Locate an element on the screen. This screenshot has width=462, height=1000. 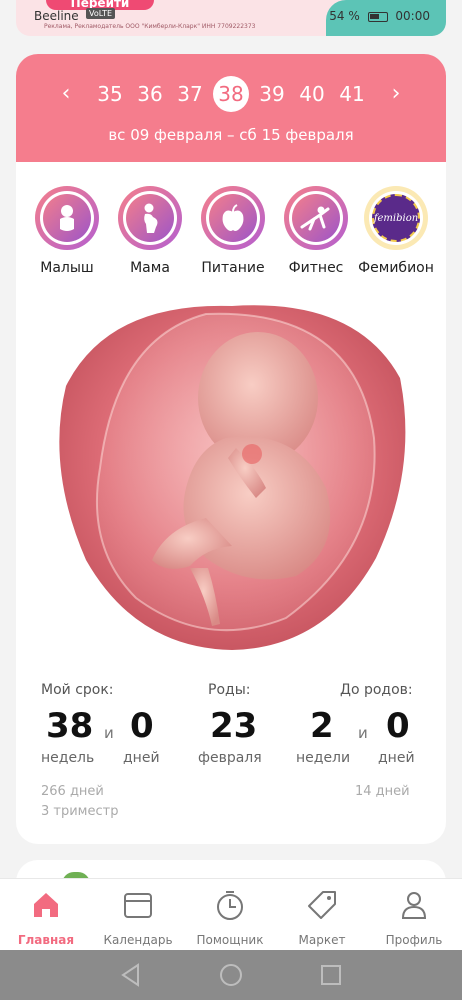
nav-label: Маркет is located at coordinates (322, 940).